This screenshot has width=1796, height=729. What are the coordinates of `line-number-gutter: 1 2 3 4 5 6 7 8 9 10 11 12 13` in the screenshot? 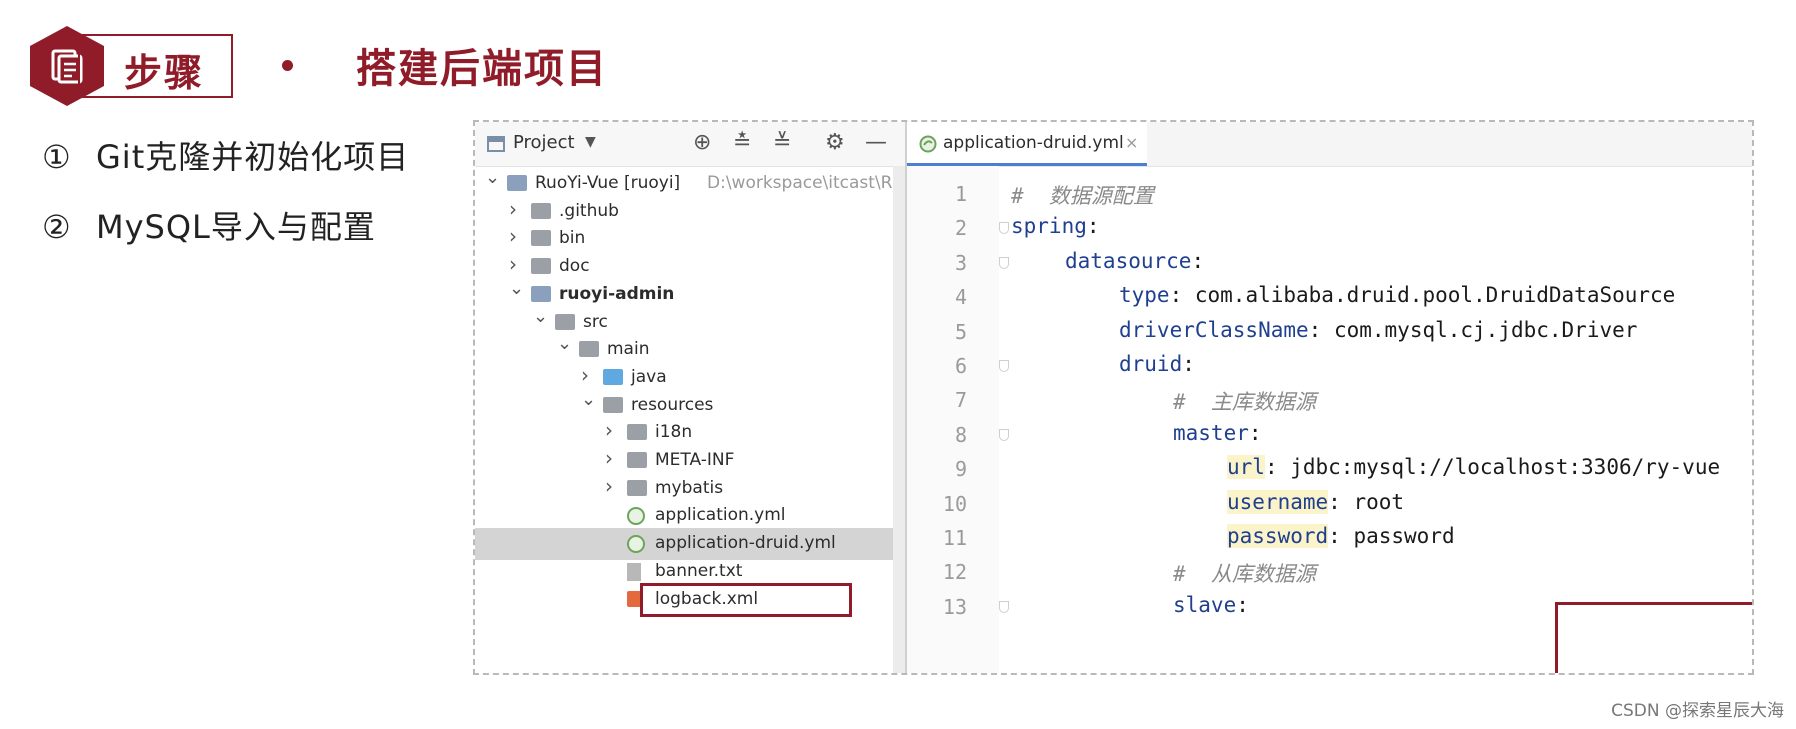 It's located at (958, 419).